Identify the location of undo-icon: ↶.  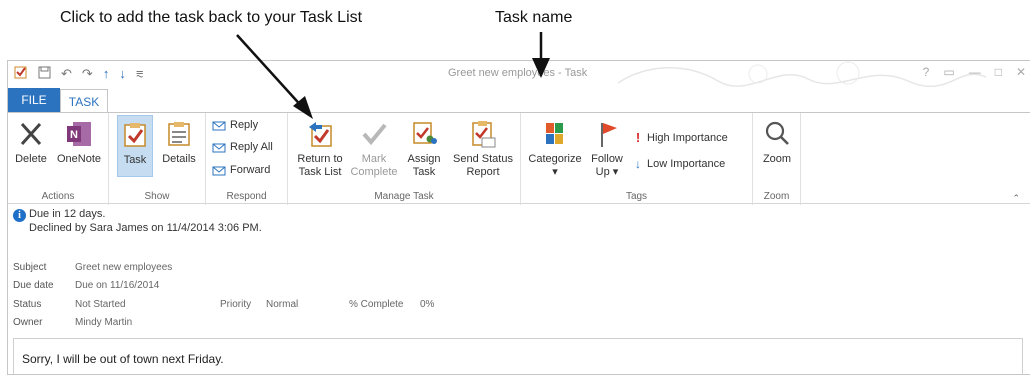
(66, 74).